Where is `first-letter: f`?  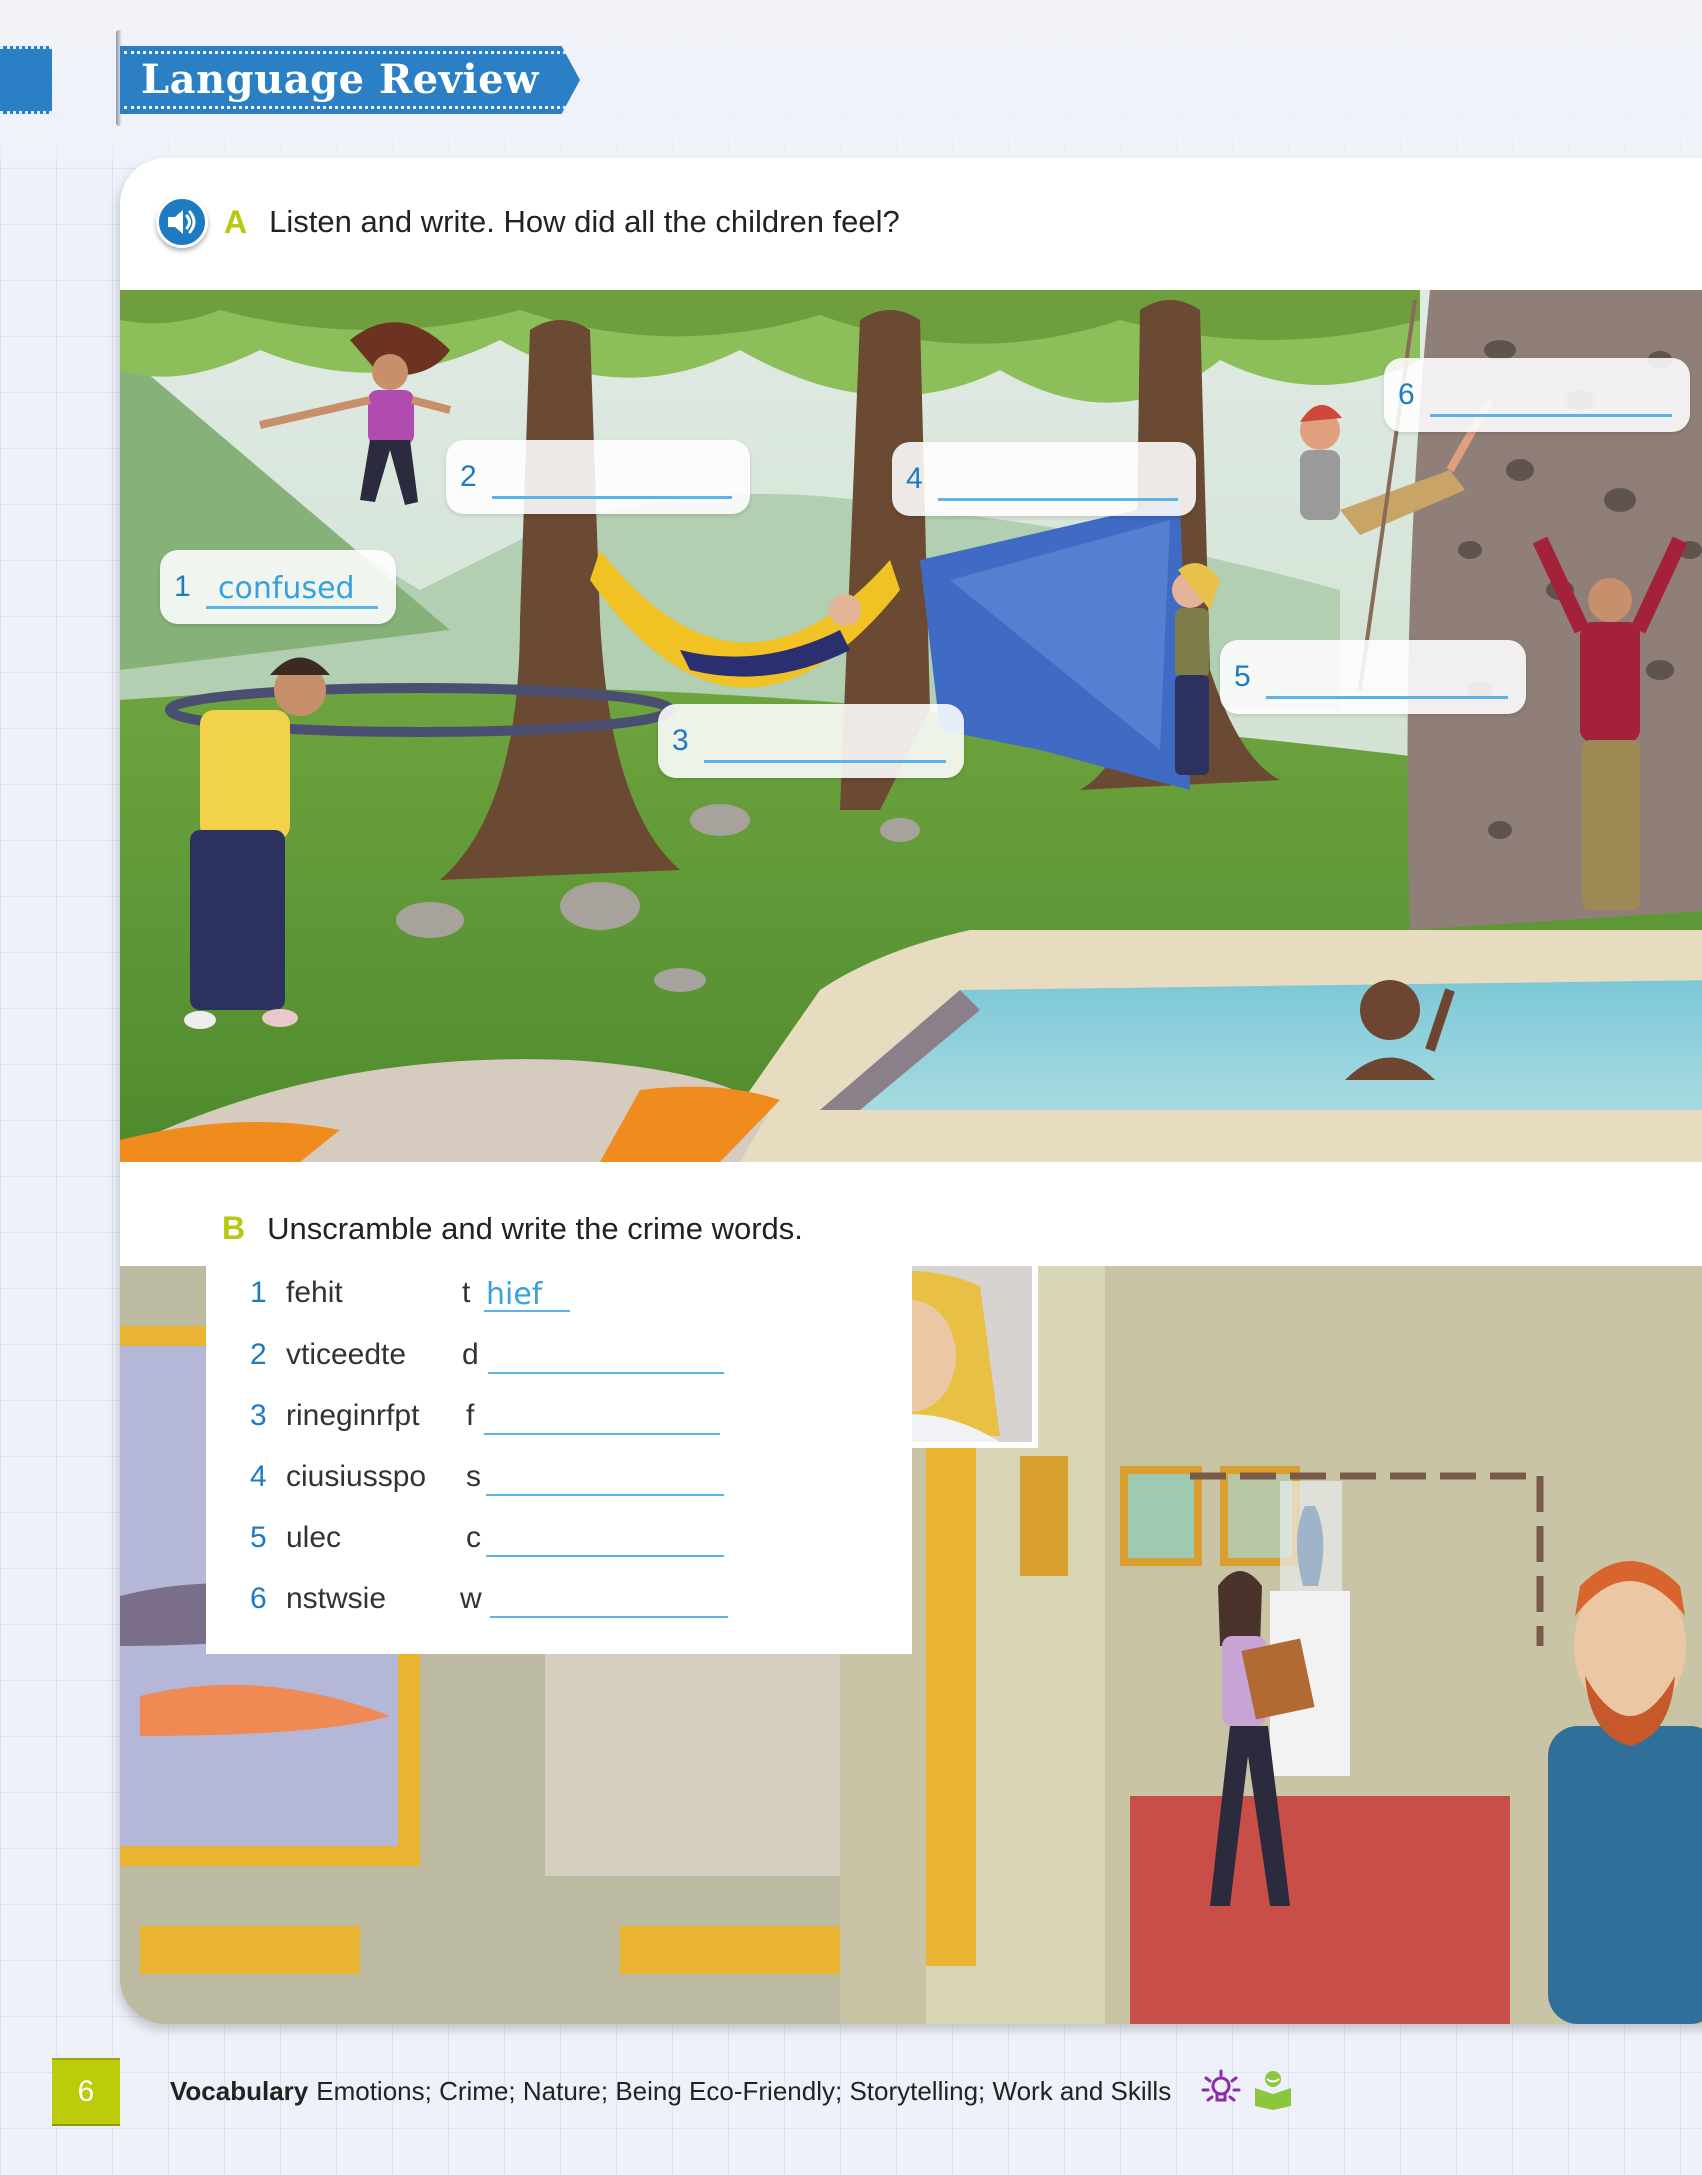 first-letter: f is located at coordinates (470, 1415).